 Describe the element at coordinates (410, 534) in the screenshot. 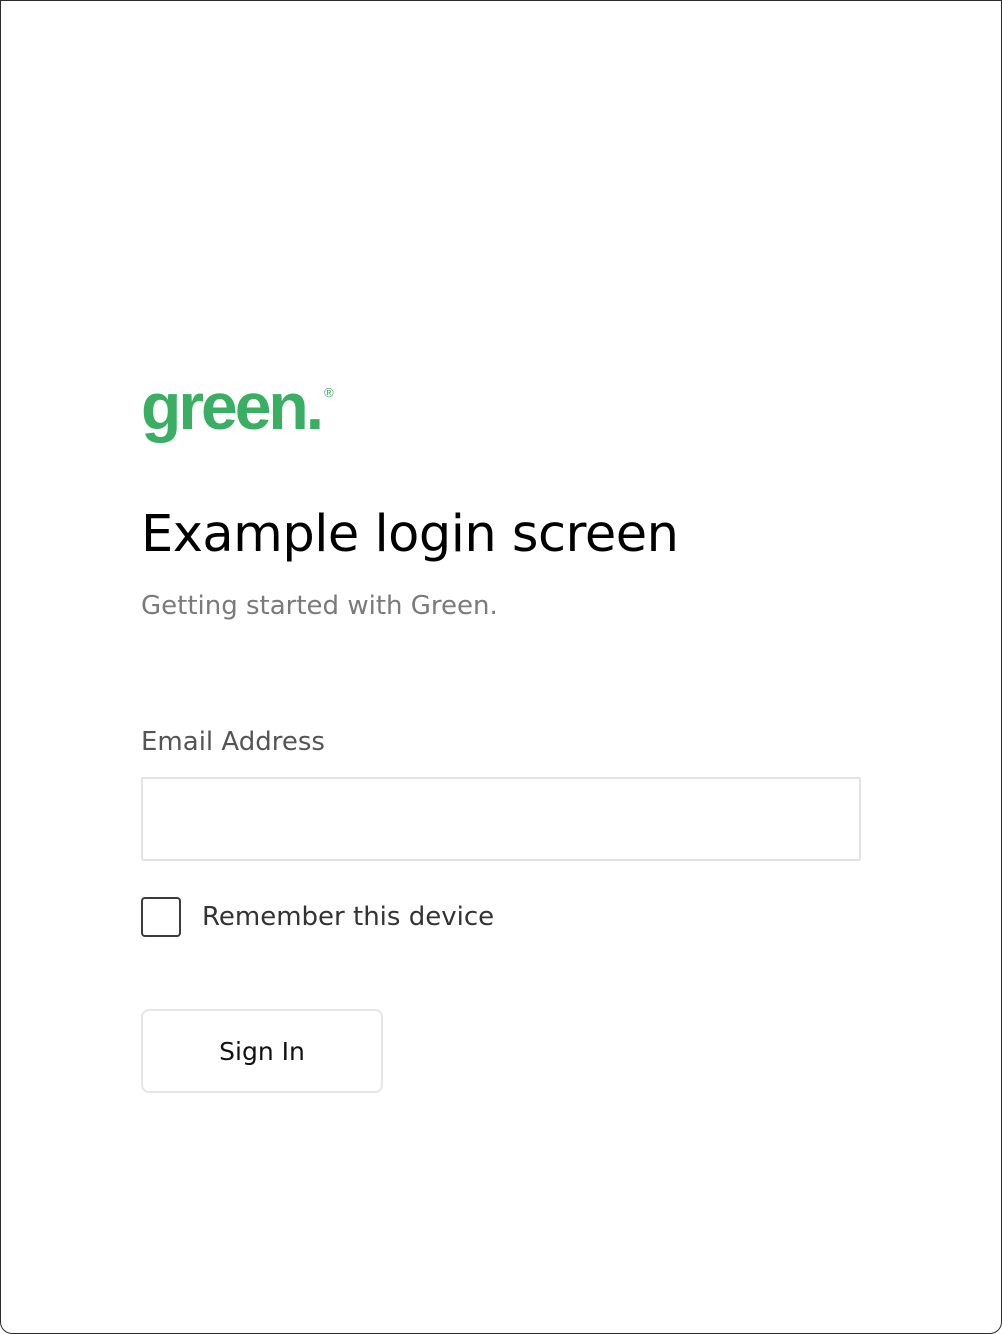

I see `page-title: Example login screen` at that location.